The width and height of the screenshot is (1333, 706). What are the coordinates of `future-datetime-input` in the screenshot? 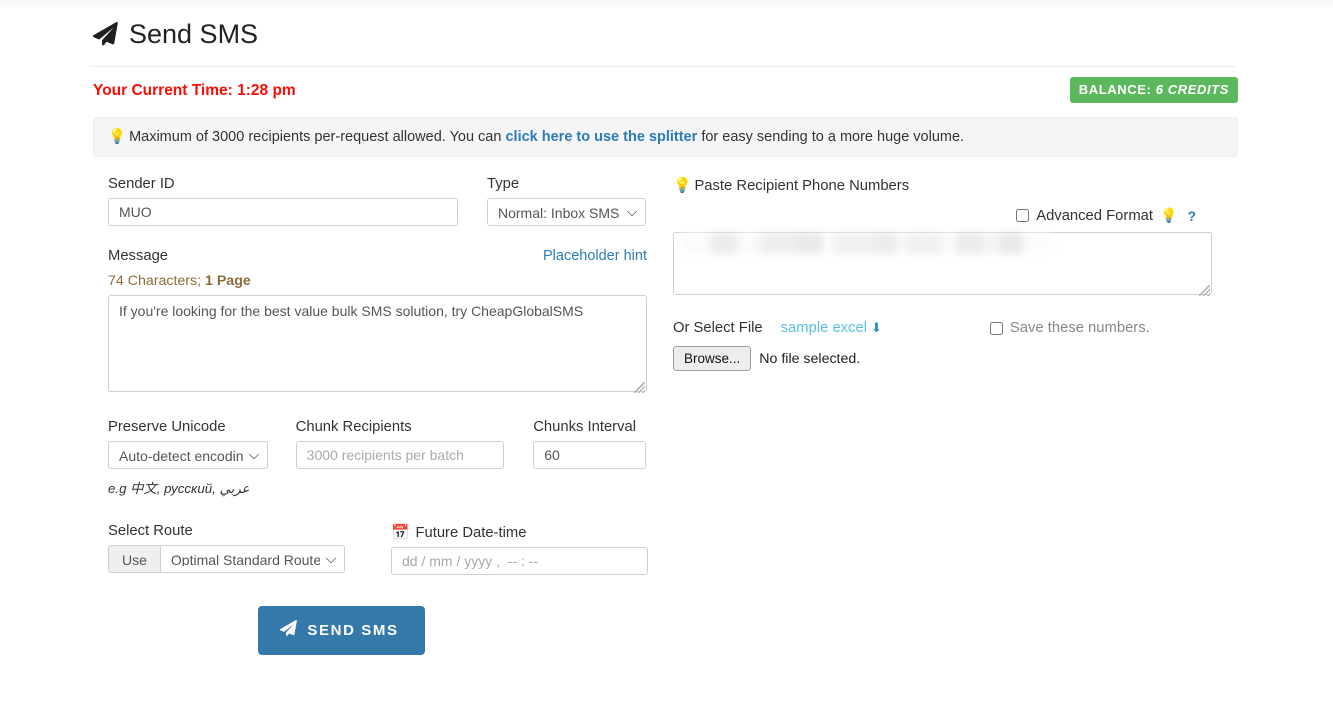 It's located at (519, 561).